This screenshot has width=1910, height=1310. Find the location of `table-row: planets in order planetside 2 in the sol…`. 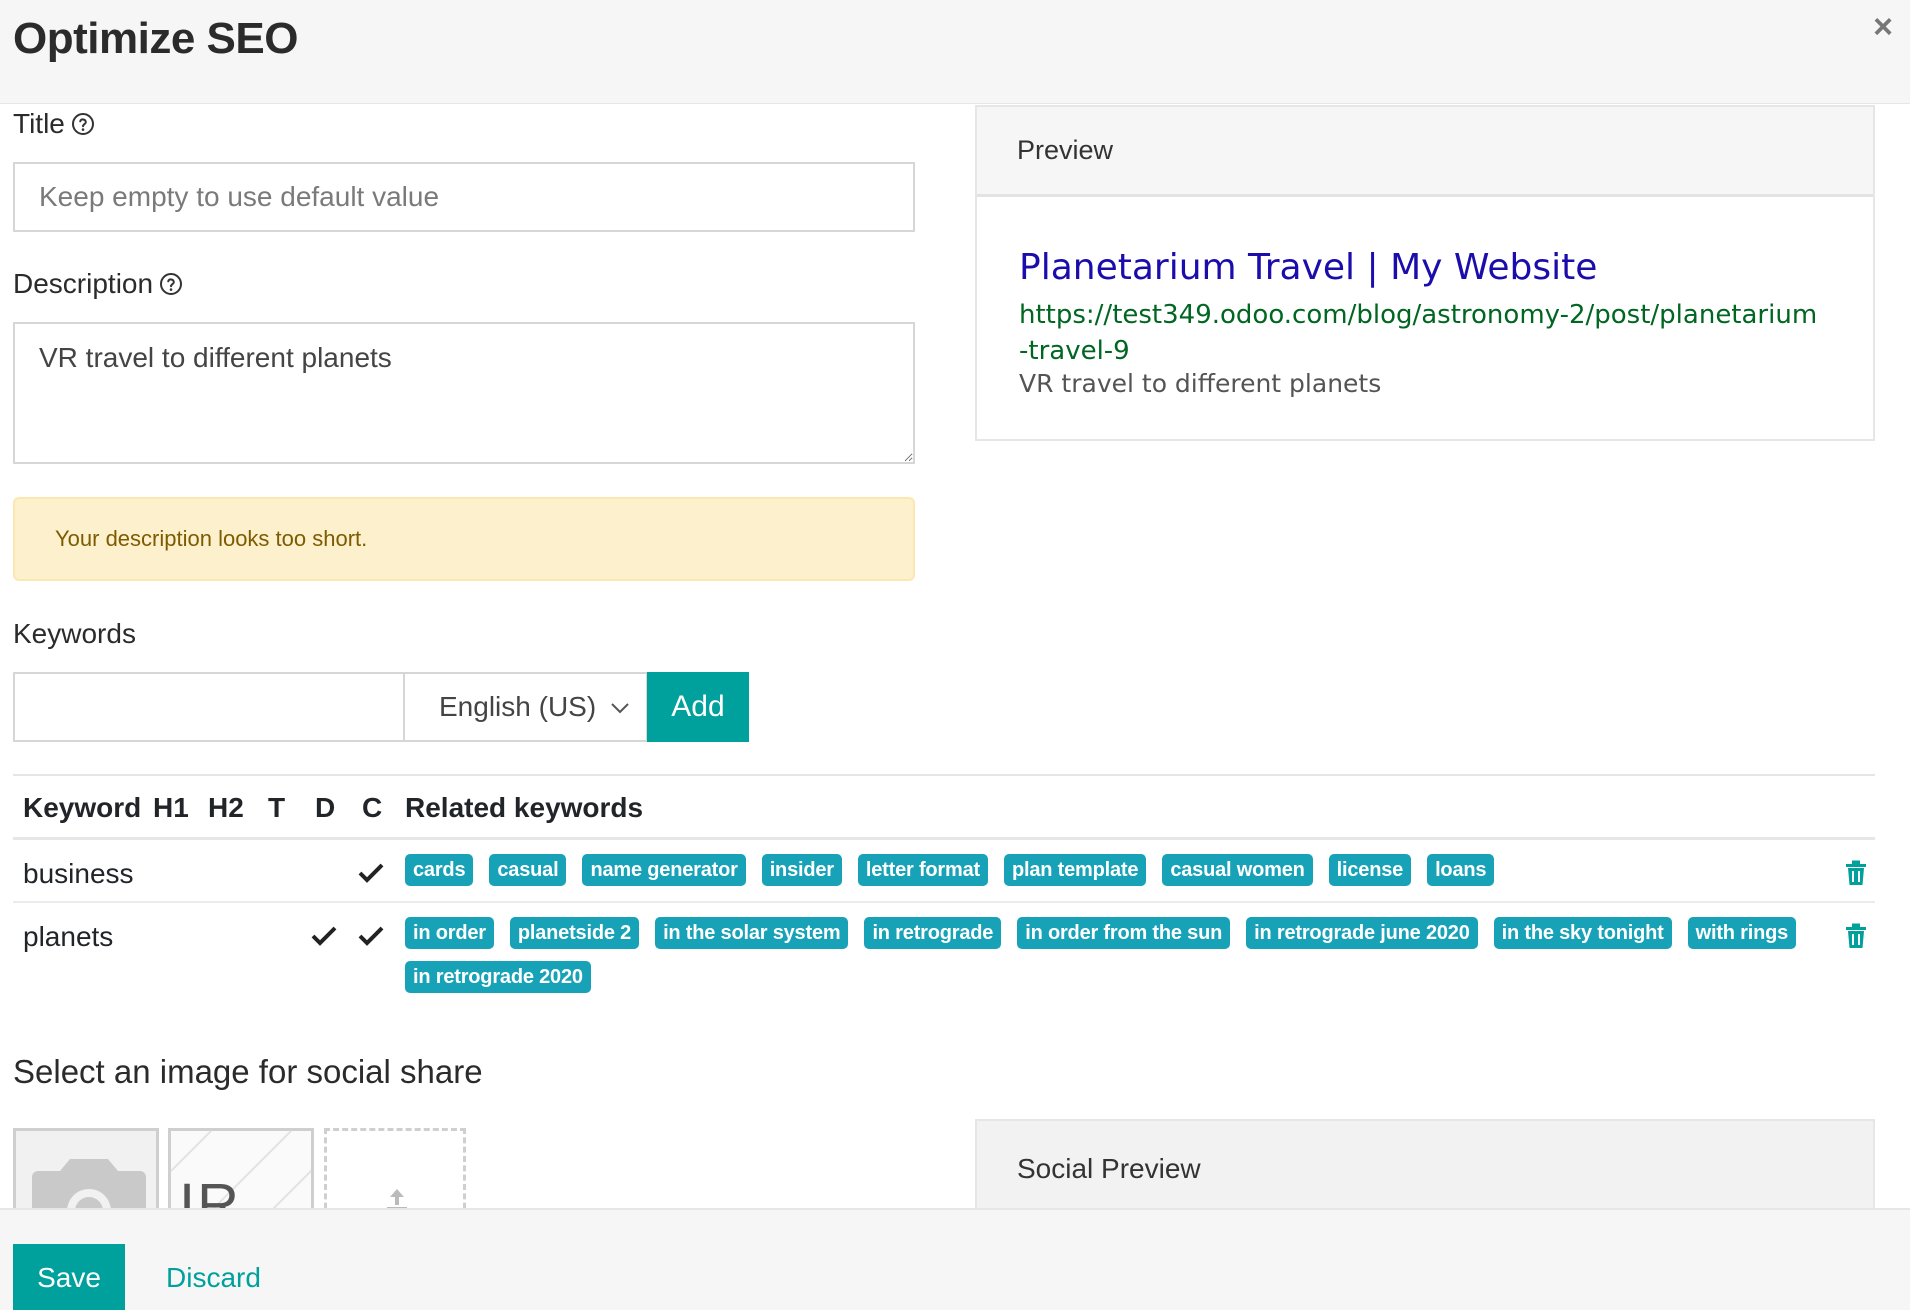

table-row: planets in order planetside 2 in the sol… is located at coordinates (944, 957).